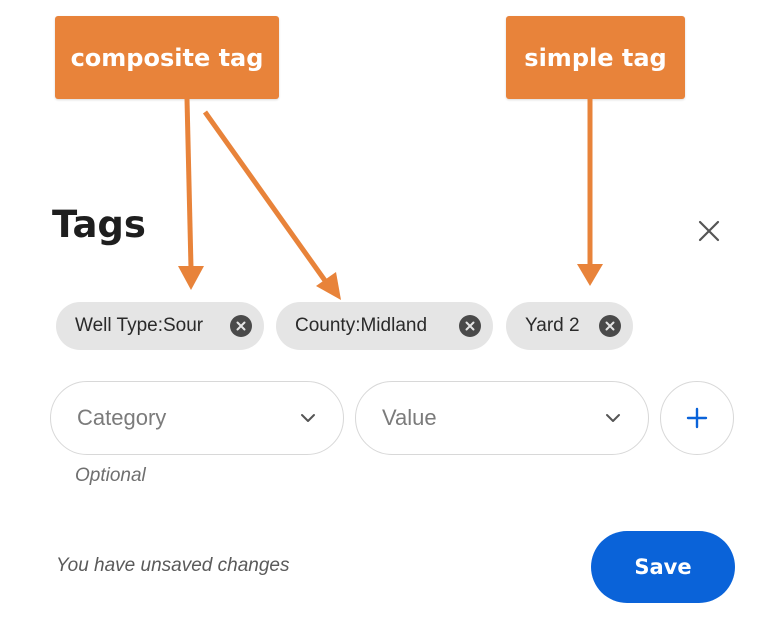  I want to click on plus-icon, so click(697, 418).